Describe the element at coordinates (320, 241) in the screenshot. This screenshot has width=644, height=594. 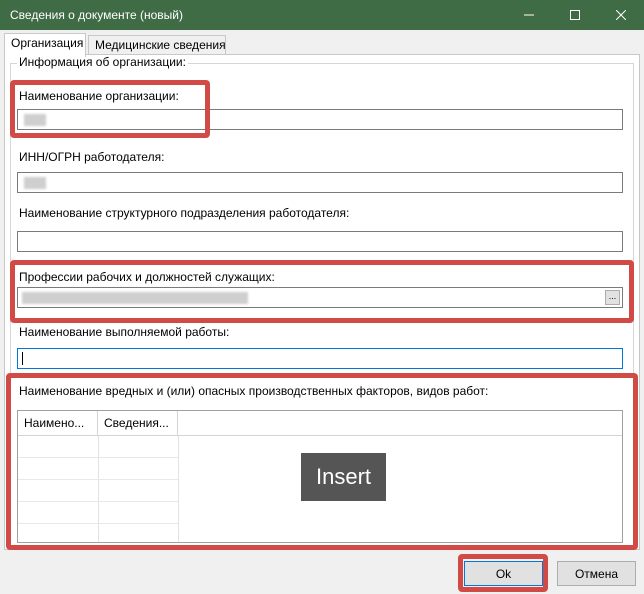
I see `subdivision-field` at that location.